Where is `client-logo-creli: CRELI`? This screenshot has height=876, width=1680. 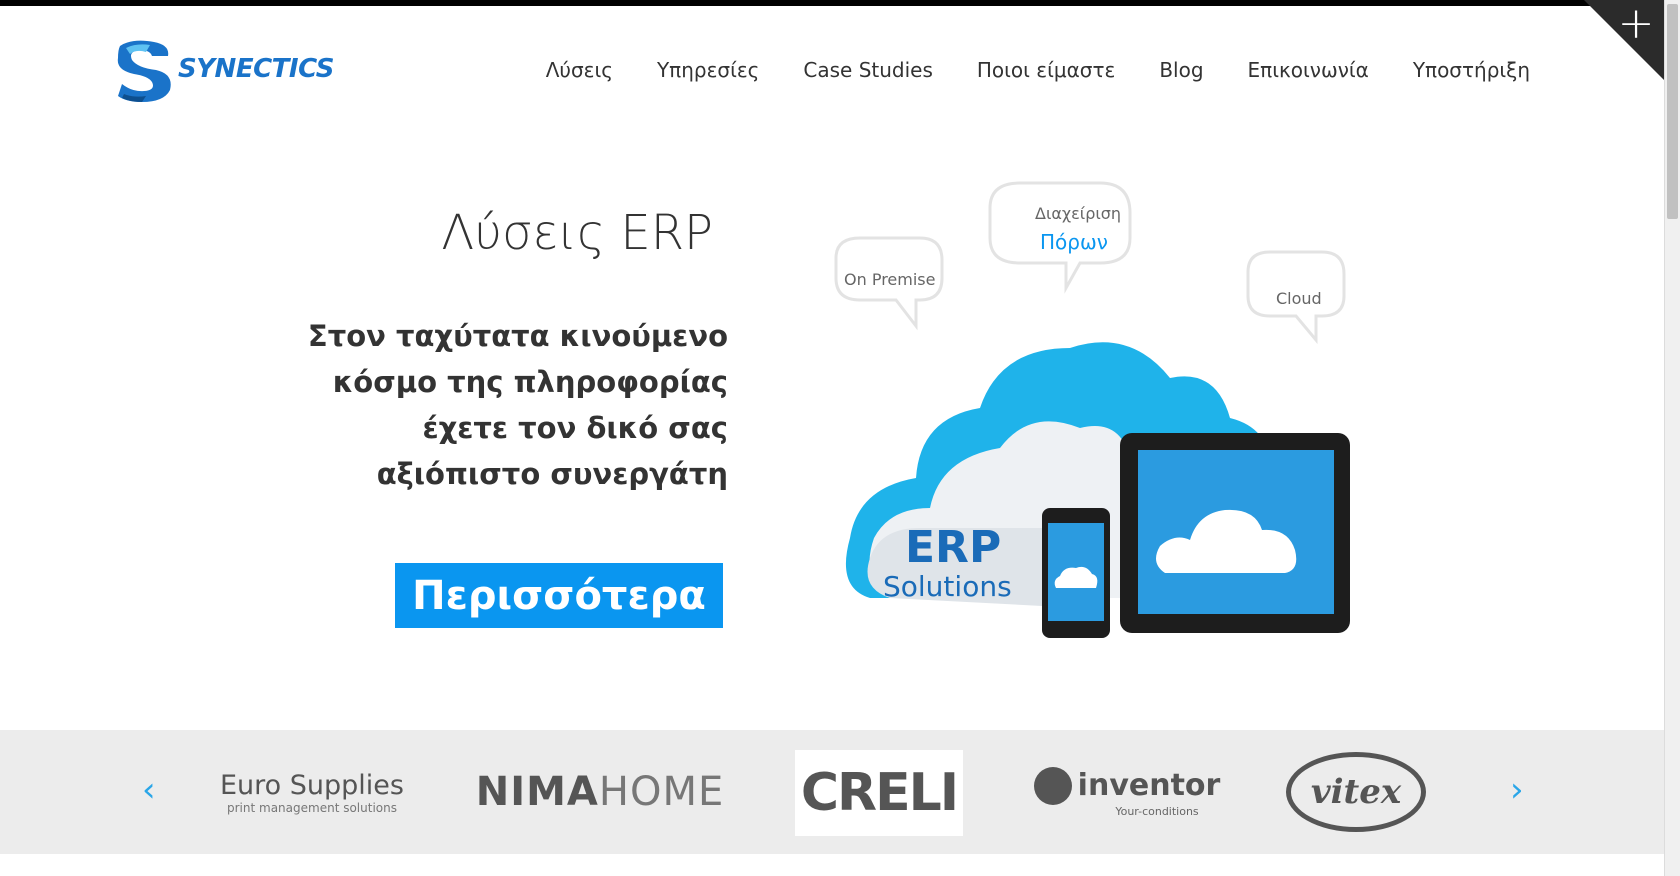
client-logo-creli: CRELI is located at coordinates (879, 793).